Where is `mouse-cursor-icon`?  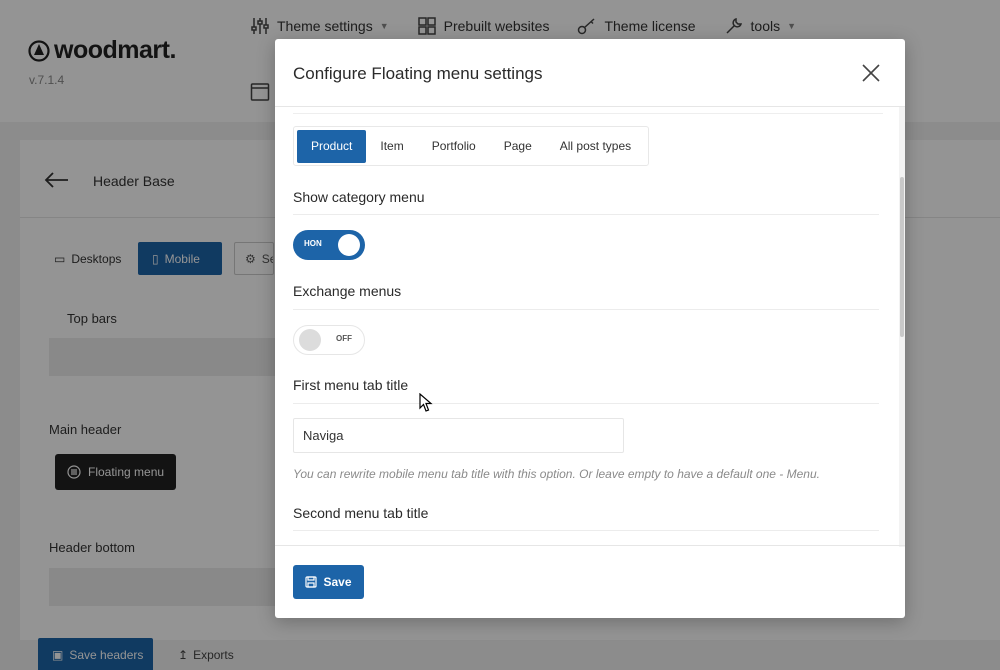
mouse-cursor-icon is located at coordinates (426, 402).